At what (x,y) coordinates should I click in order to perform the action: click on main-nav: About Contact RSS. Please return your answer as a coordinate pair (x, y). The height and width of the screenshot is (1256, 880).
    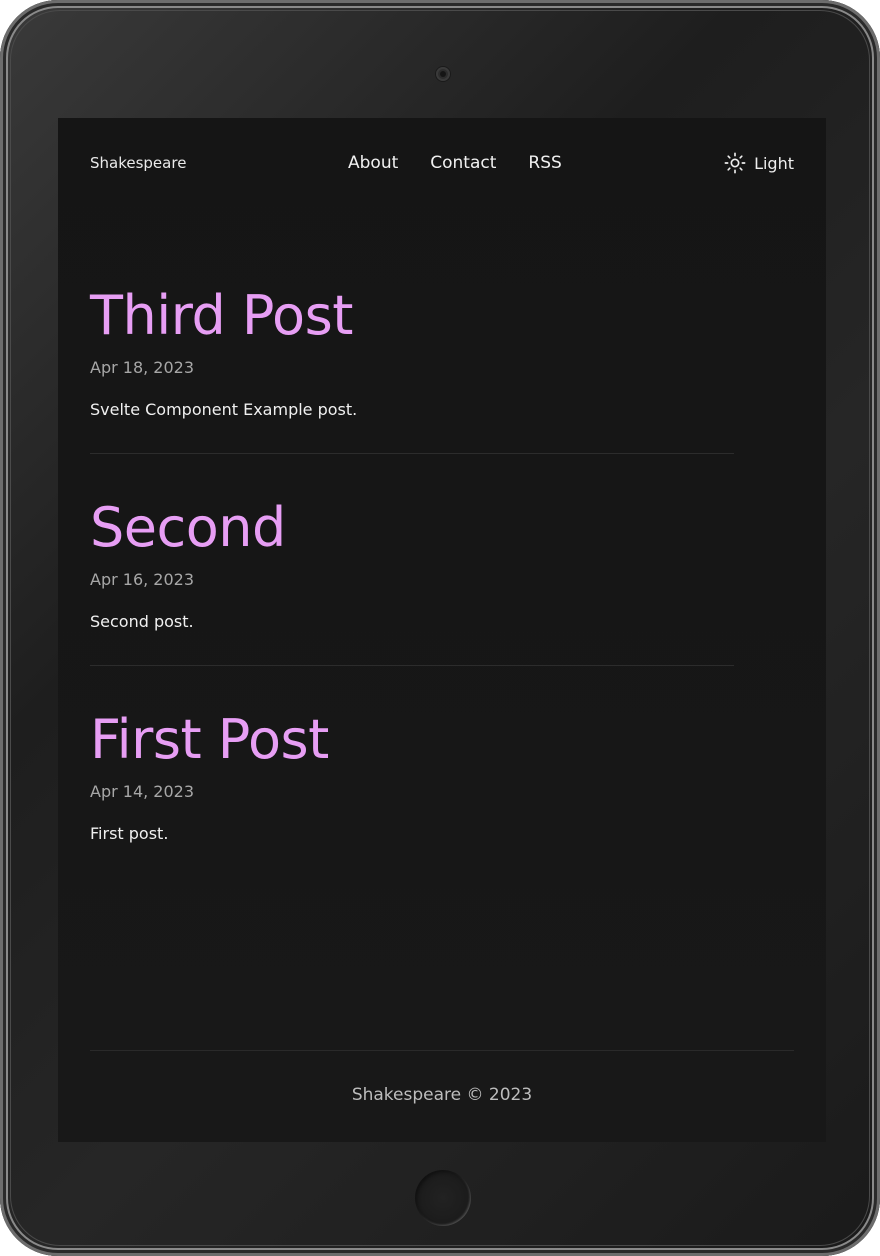
    Looking at the image, I should click on (455, 163).